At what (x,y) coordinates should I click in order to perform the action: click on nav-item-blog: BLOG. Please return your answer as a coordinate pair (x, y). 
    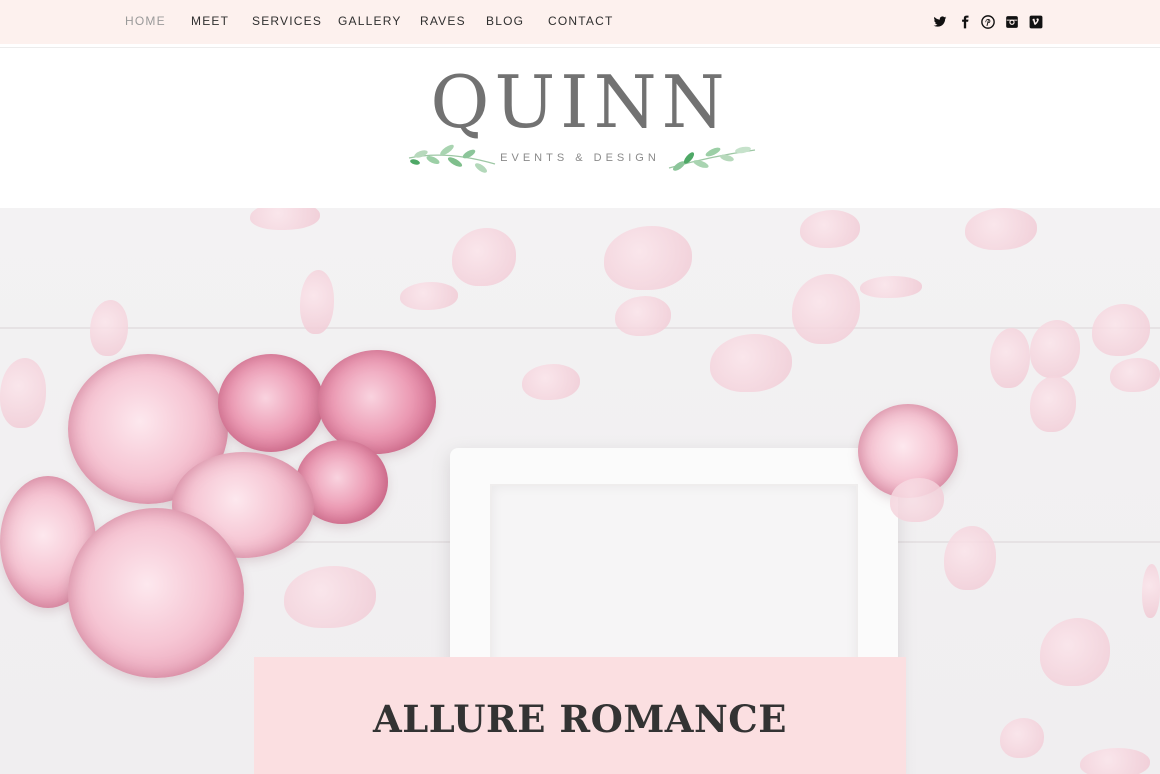
    Looking at the image, I should click on (505, 21).